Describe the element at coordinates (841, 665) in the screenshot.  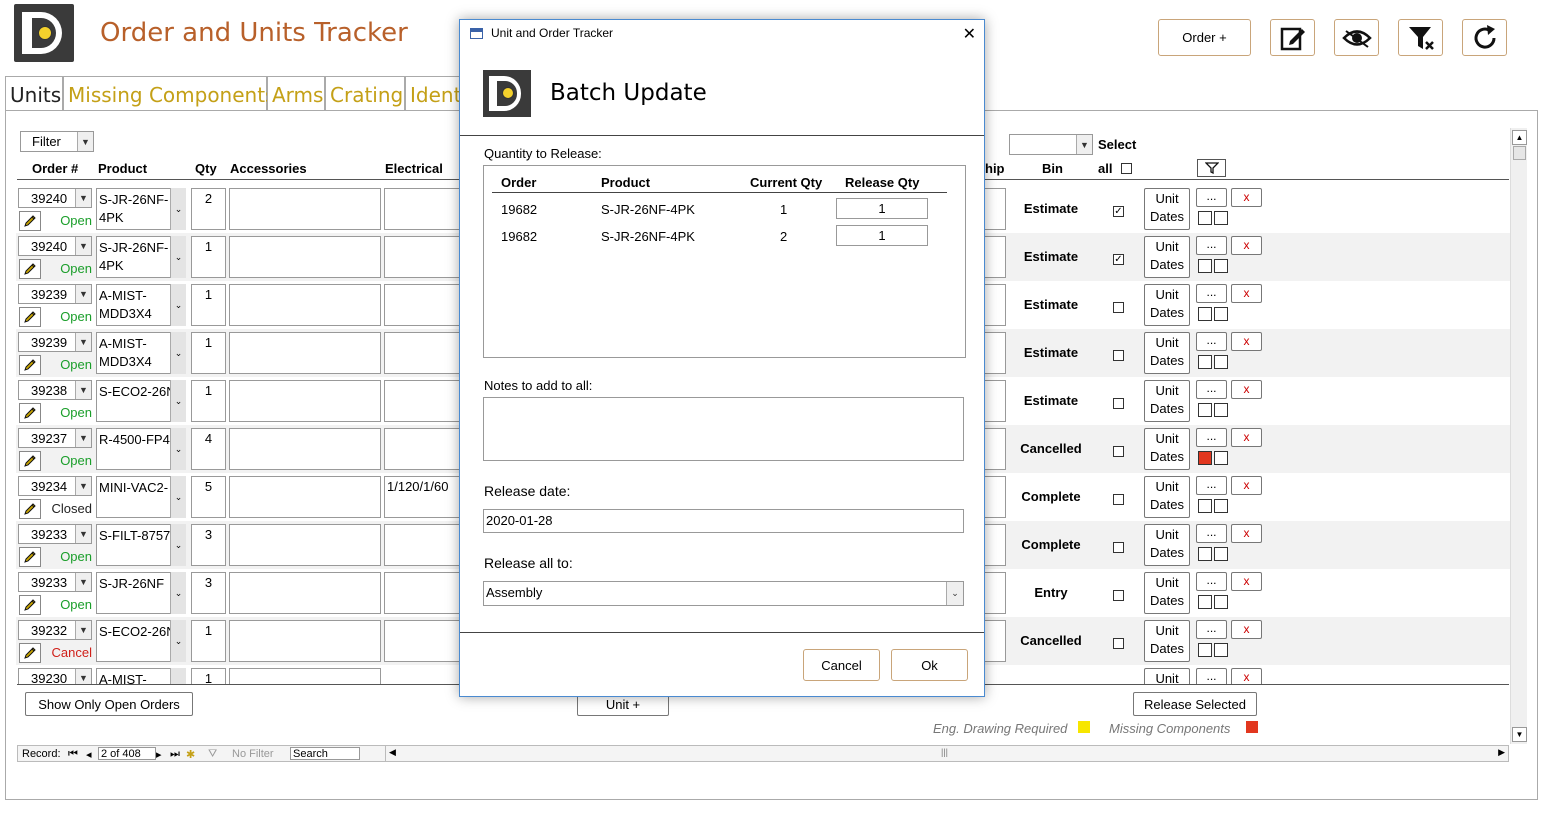
I see `cancel-button: Cancel` at that location.